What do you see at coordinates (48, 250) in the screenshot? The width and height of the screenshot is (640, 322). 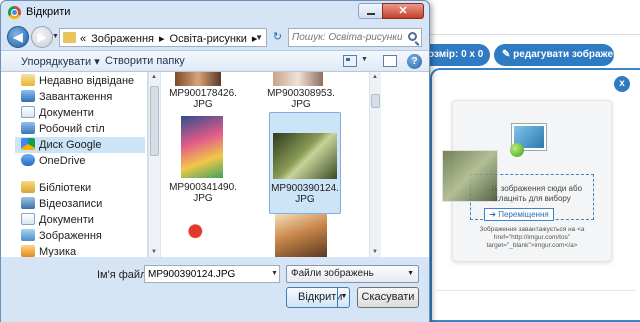 I see `nav-item-music: Музика` at bounding box center [48, 250].